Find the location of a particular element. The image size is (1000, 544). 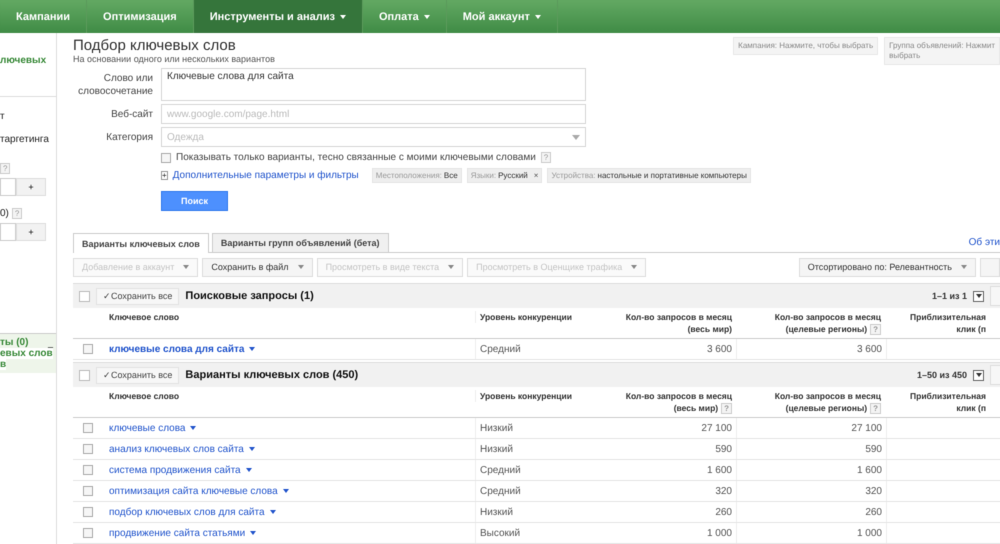

panel-link: евых слов is located at coordinates (26, 353).